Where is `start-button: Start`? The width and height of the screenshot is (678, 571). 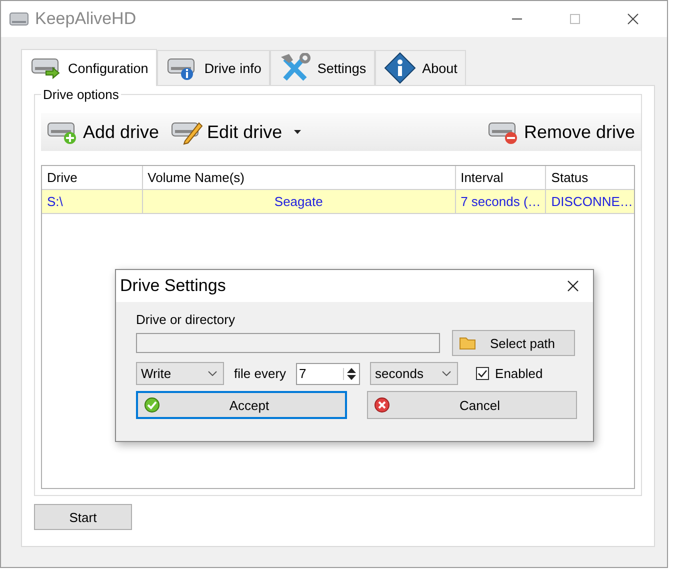 start-button: Start is located at coordinates (83, 517).